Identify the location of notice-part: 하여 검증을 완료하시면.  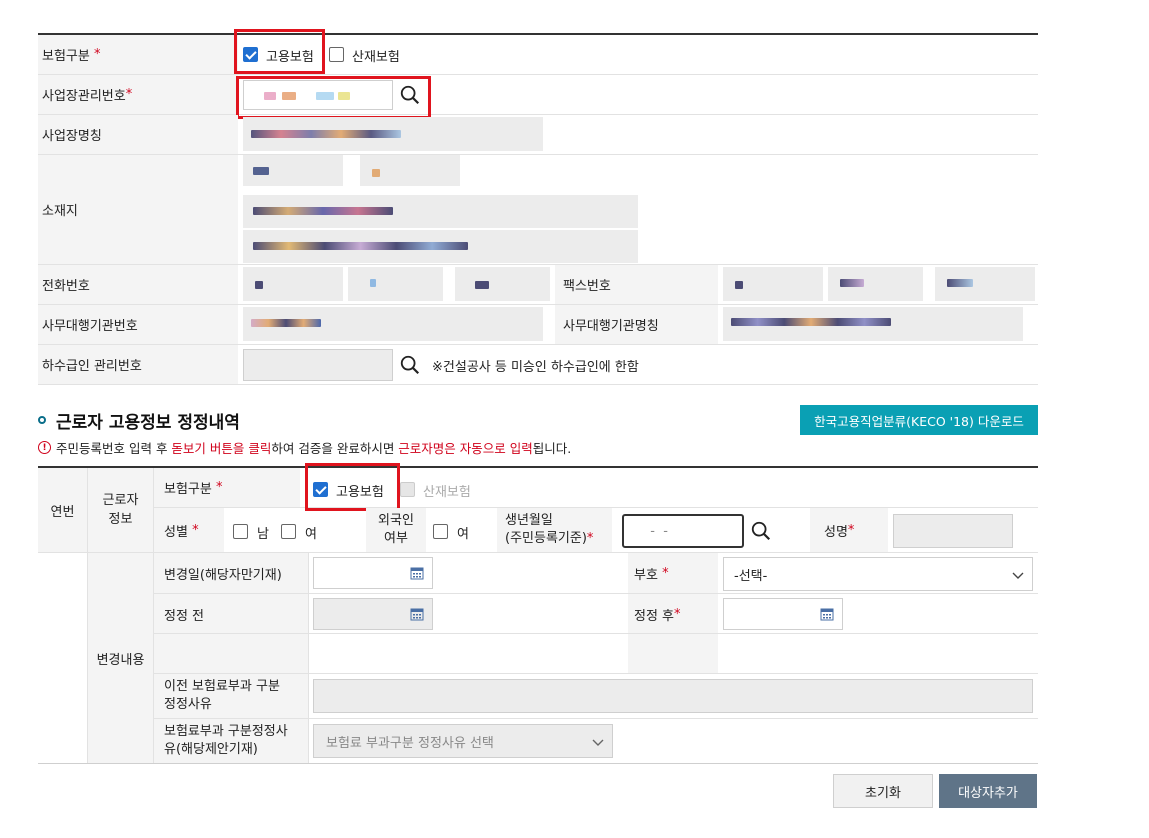
(335, 448).